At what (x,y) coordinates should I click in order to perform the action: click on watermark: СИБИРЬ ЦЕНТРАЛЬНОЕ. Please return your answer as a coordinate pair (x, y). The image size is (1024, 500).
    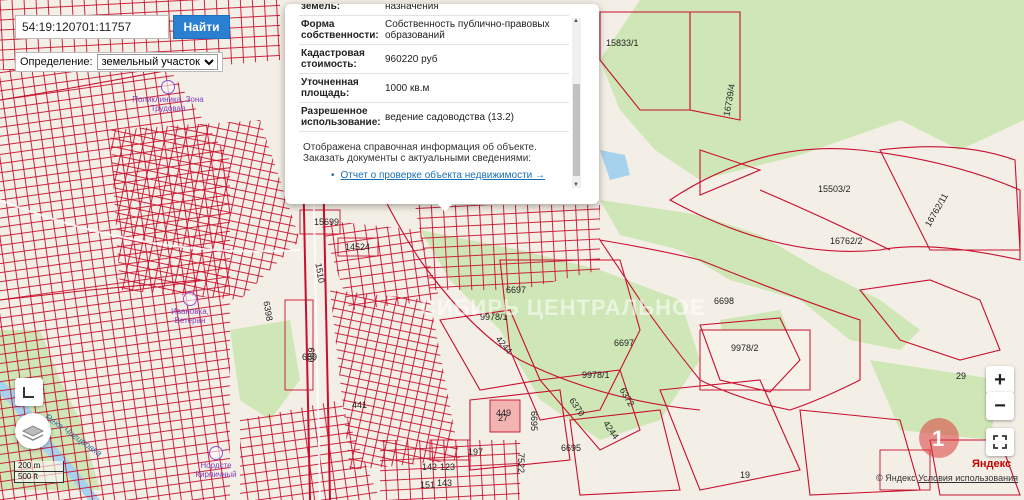
    Looking at the image, I should click on (563, 307).